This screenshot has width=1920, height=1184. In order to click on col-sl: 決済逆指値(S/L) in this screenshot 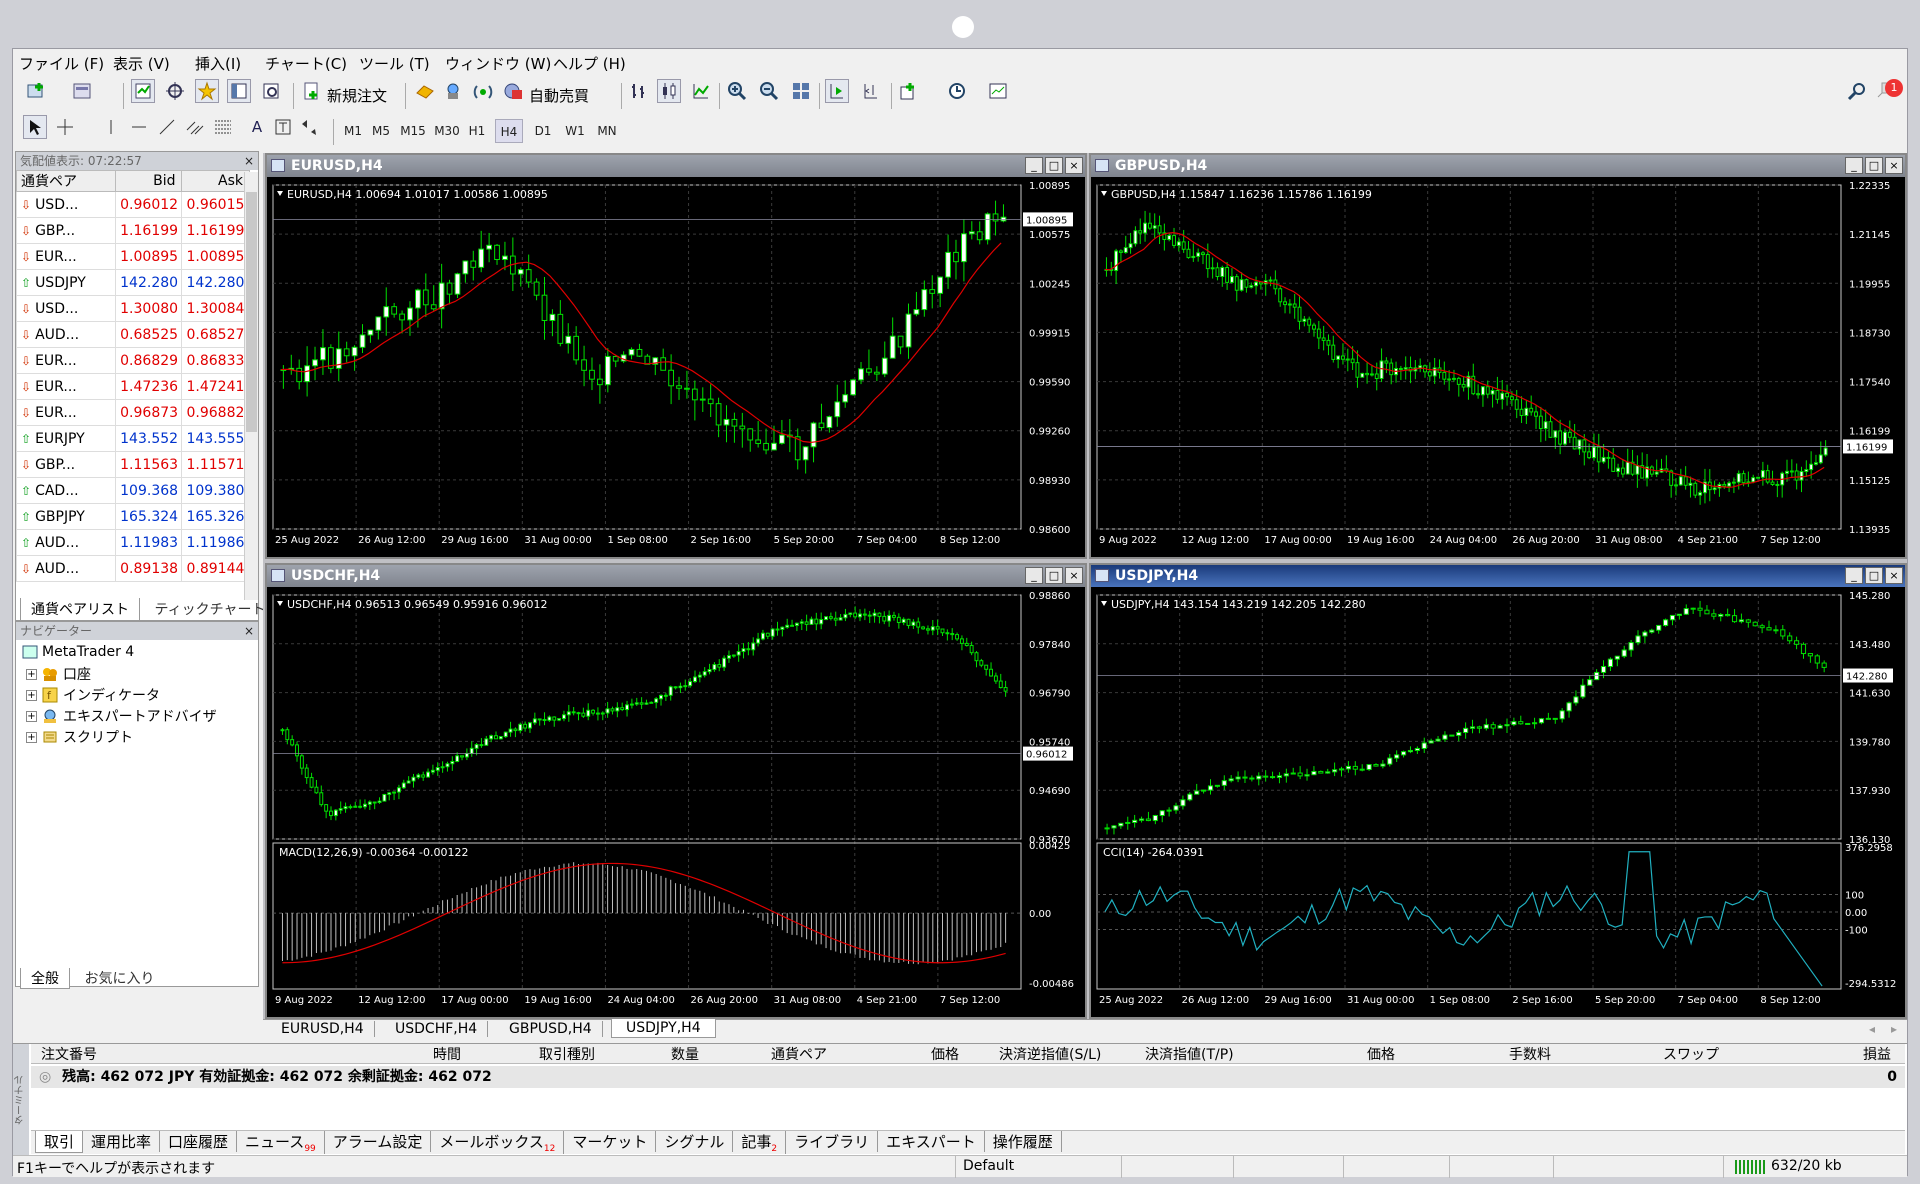, I will do `click(1050, 1054)`.